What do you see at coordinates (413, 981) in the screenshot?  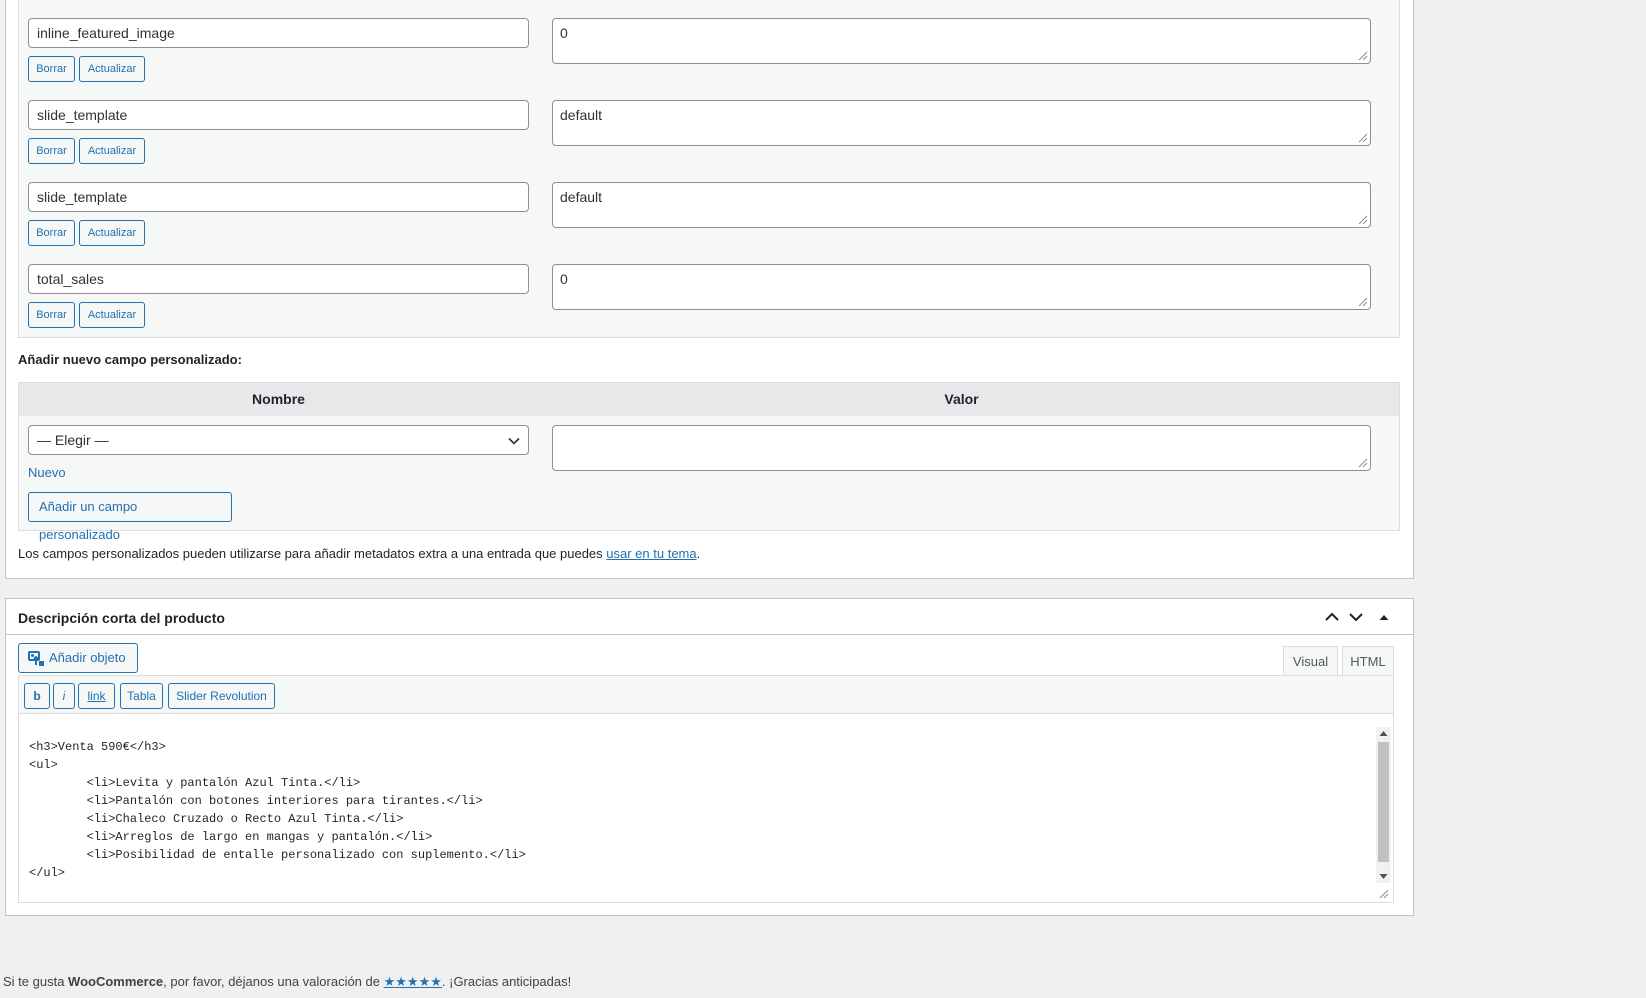 I see `rating-stars-link: ★★★★★` at bounding box center [413, 981].